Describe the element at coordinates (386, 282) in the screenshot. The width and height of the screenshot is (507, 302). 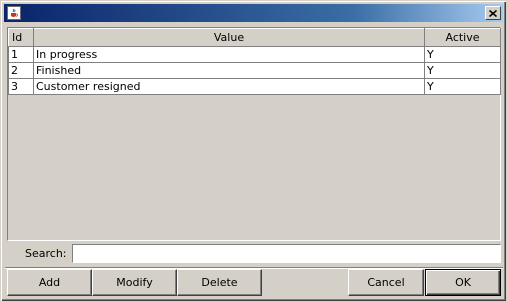
I see `cancel-button: Cancel` at that location.